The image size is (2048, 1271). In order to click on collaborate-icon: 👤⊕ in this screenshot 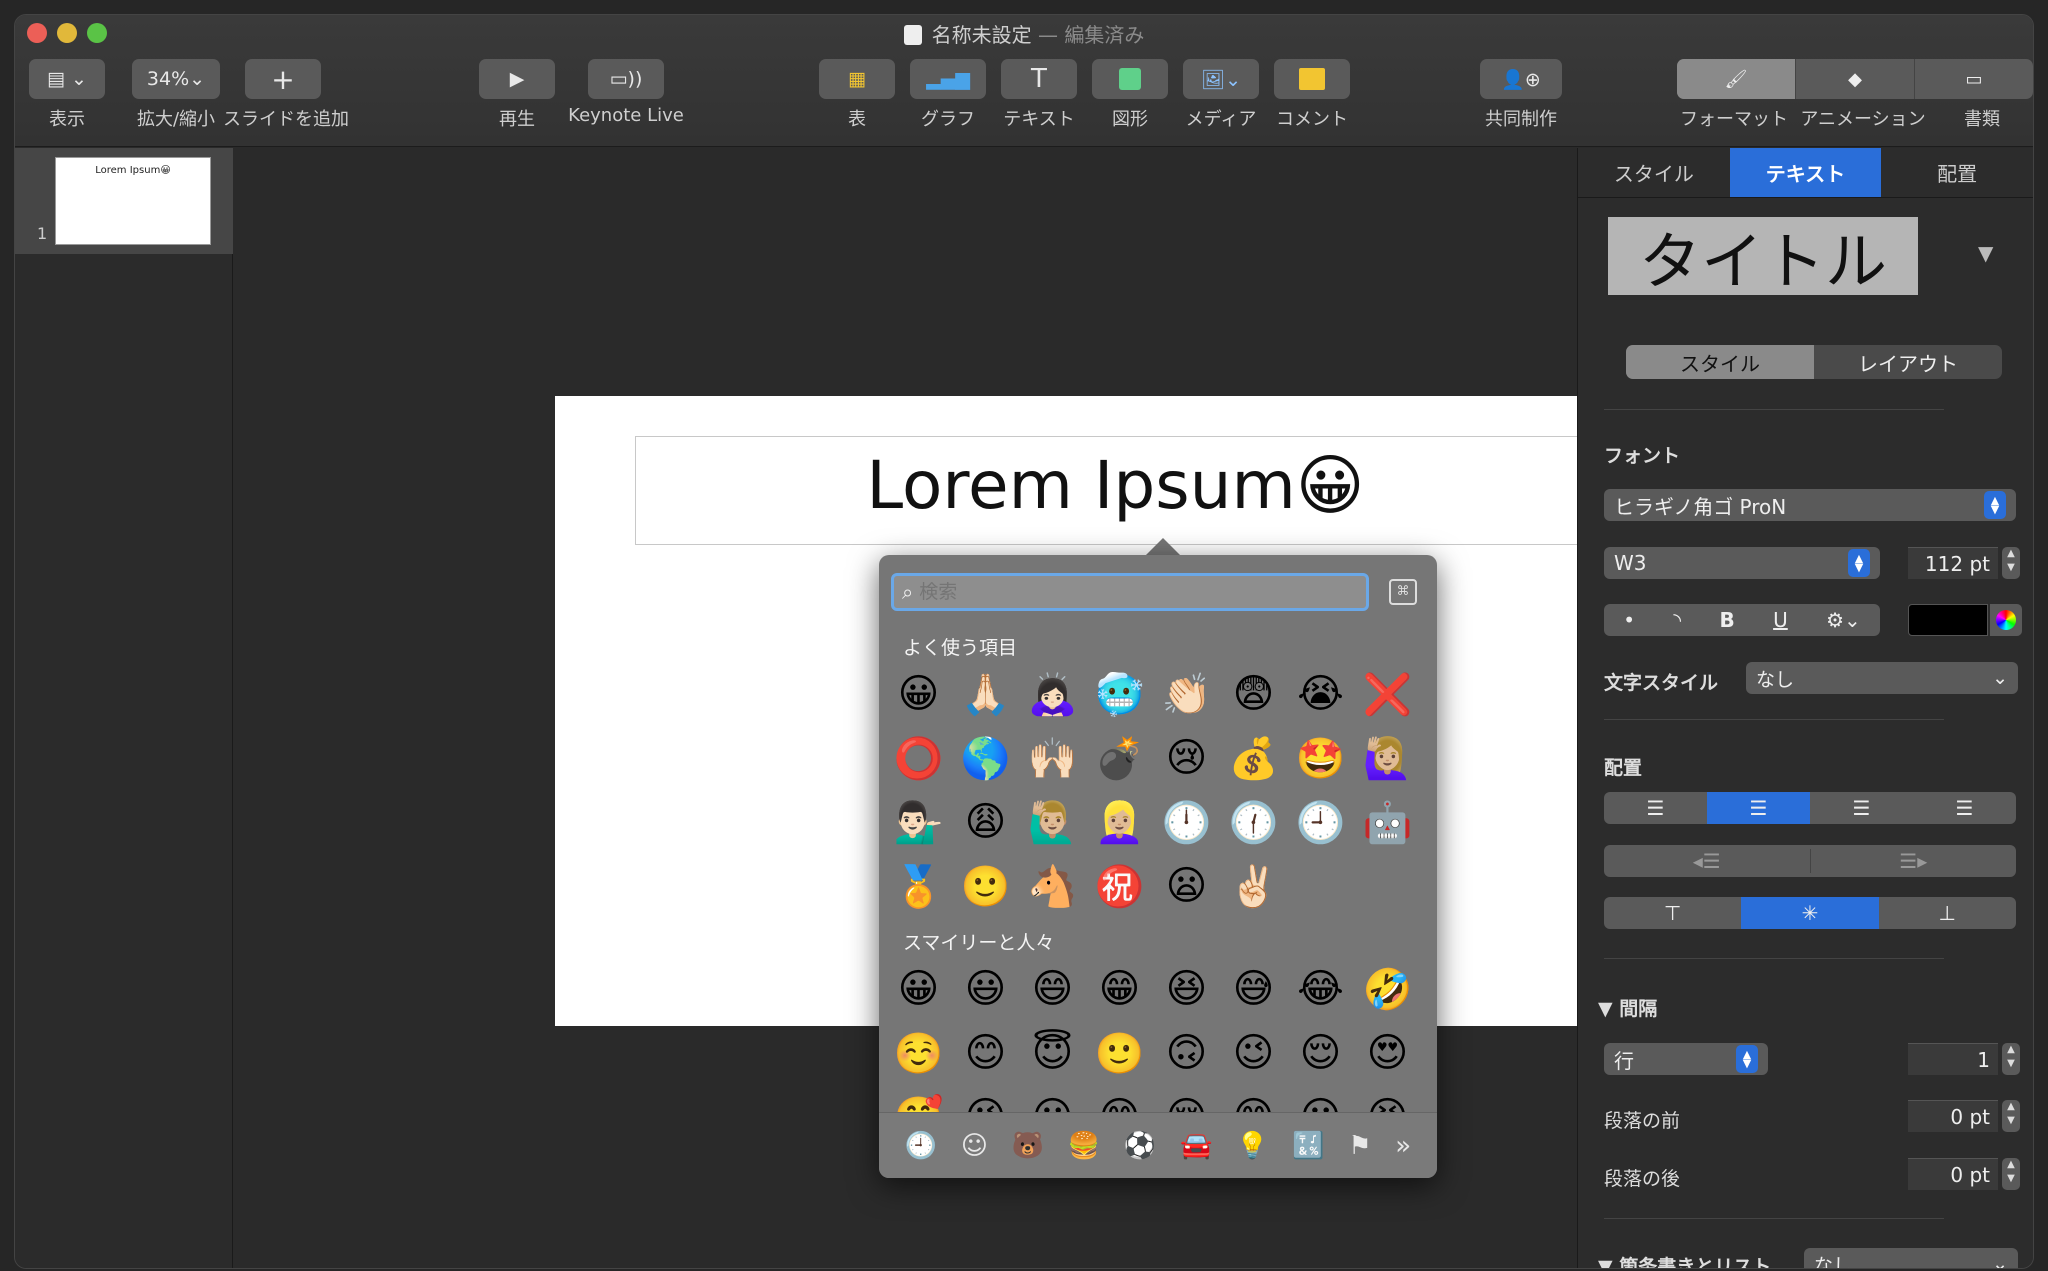, I will do `click(1521, 79)`.